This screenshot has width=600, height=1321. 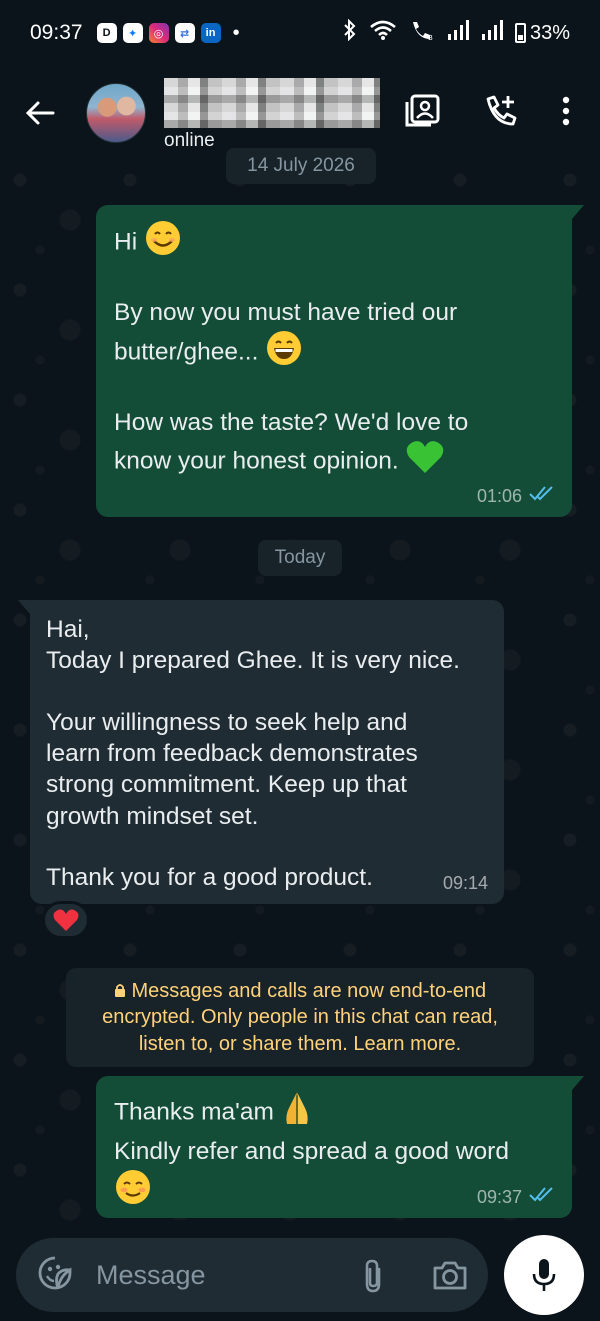 I want to click on message-line: By now you must have tried our, so click(x=286, y=312).